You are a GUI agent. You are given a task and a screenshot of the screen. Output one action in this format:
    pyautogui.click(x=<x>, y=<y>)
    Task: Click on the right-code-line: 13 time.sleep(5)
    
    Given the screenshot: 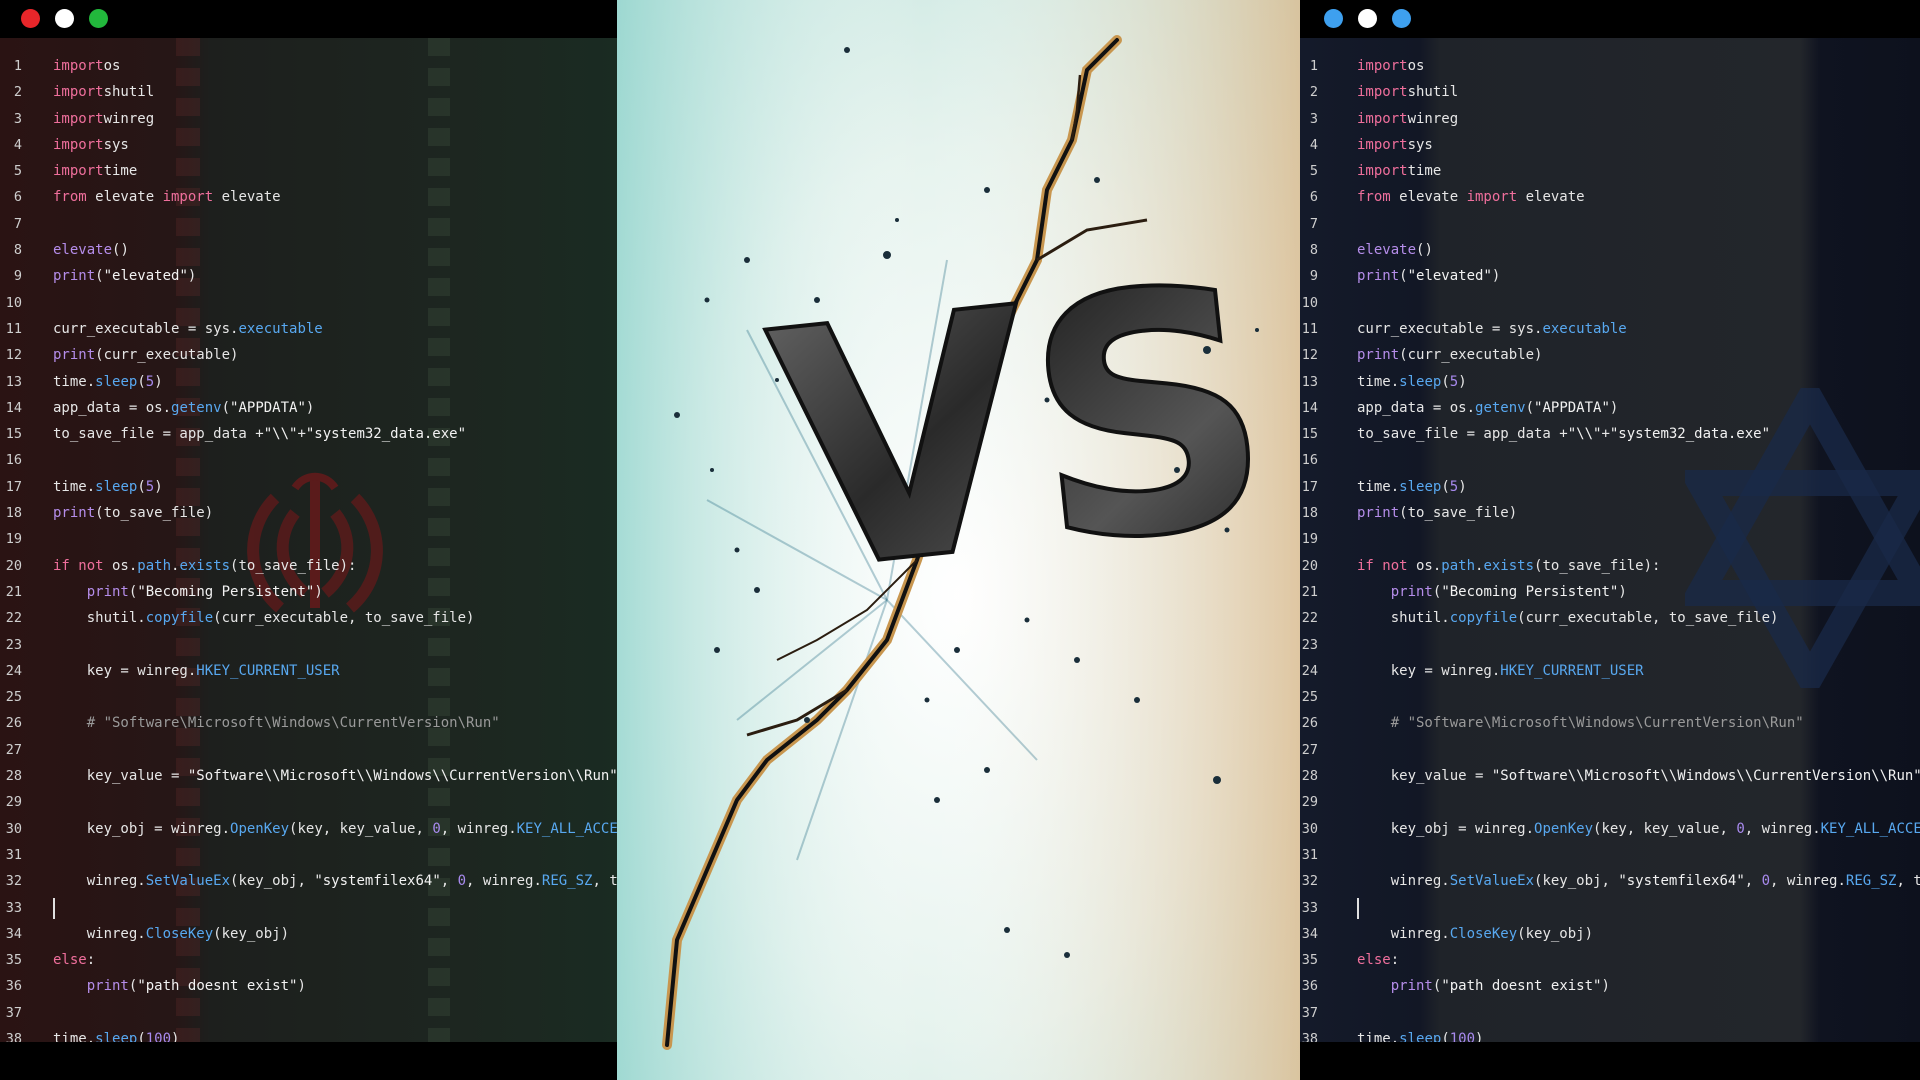 What is the action you would take?
    pyautogui.click(x=1610, y=382)
    